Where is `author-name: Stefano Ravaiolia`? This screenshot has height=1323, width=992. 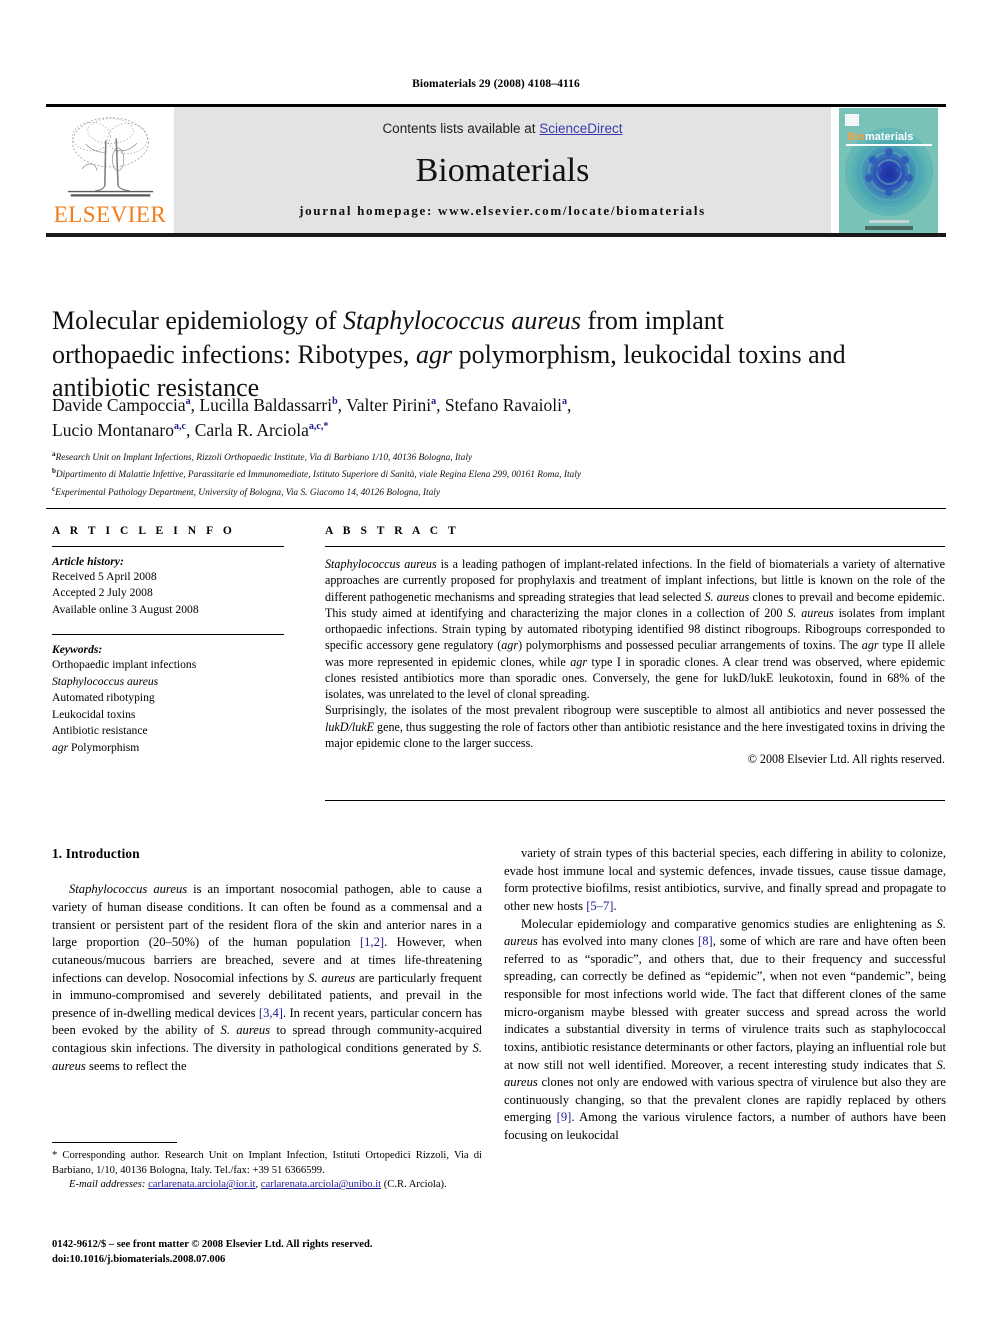 author-name: Stefano Ravaiolia is located at coordinates (506, 405).